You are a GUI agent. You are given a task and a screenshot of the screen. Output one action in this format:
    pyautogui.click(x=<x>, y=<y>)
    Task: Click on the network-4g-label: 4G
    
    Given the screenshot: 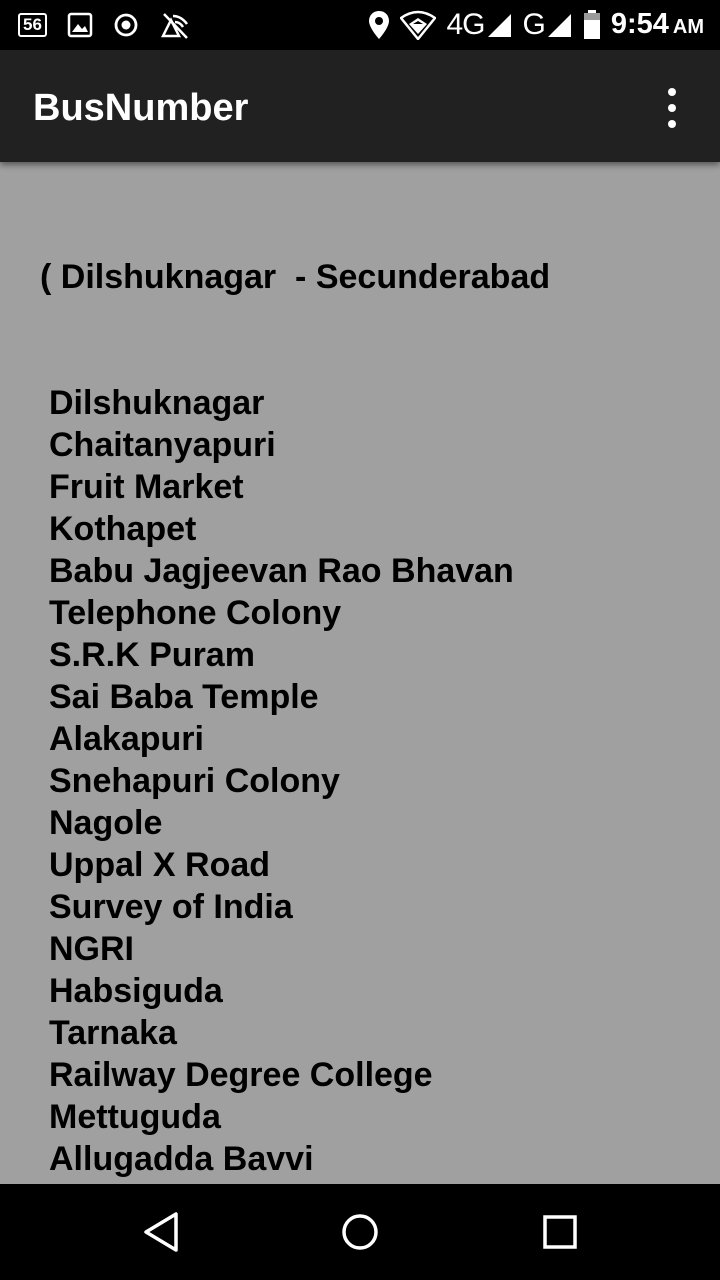 What is the action you would take?
    pyautogui.click(x=465, y=24)
    